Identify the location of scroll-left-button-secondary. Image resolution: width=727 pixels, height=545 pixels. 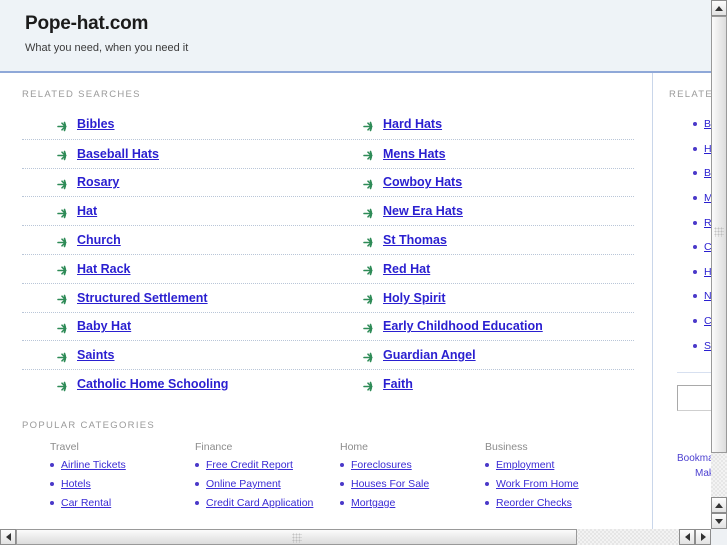
(687, 537).